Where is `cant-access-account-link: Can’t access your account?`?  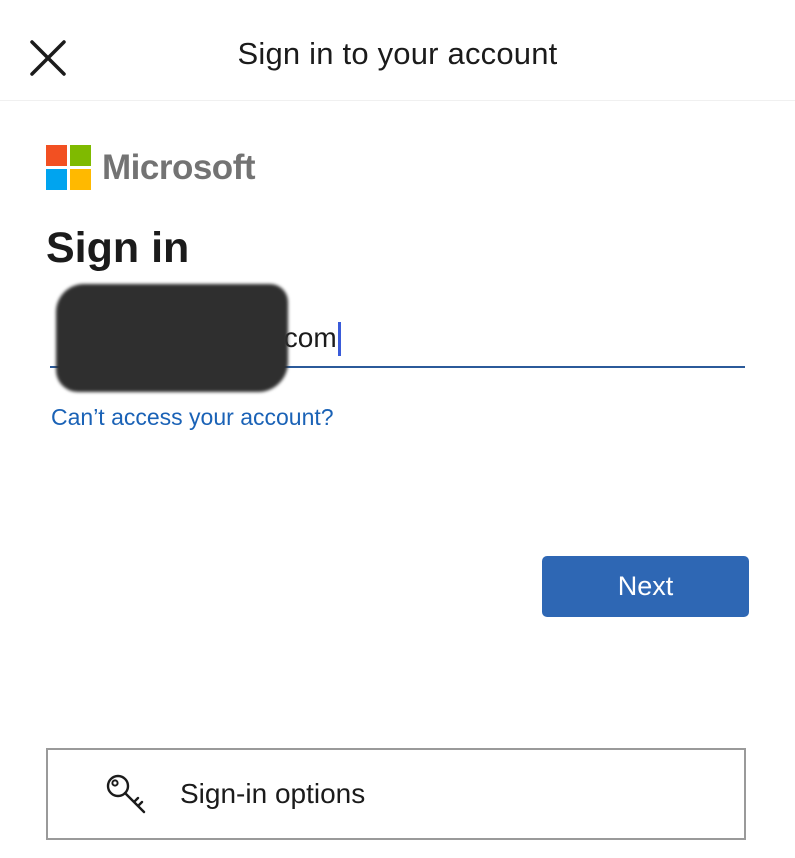
cant-access-account-link: Can’t access your account? is located at coordinates (192, 417).